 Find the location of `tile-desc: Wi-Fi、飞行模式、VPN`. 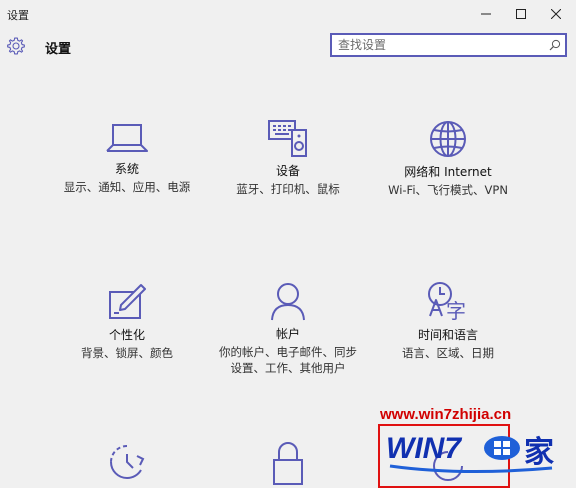

tile-desc: Wi-Fi、飞行模式、VPN is located at coordinates (448, 190).